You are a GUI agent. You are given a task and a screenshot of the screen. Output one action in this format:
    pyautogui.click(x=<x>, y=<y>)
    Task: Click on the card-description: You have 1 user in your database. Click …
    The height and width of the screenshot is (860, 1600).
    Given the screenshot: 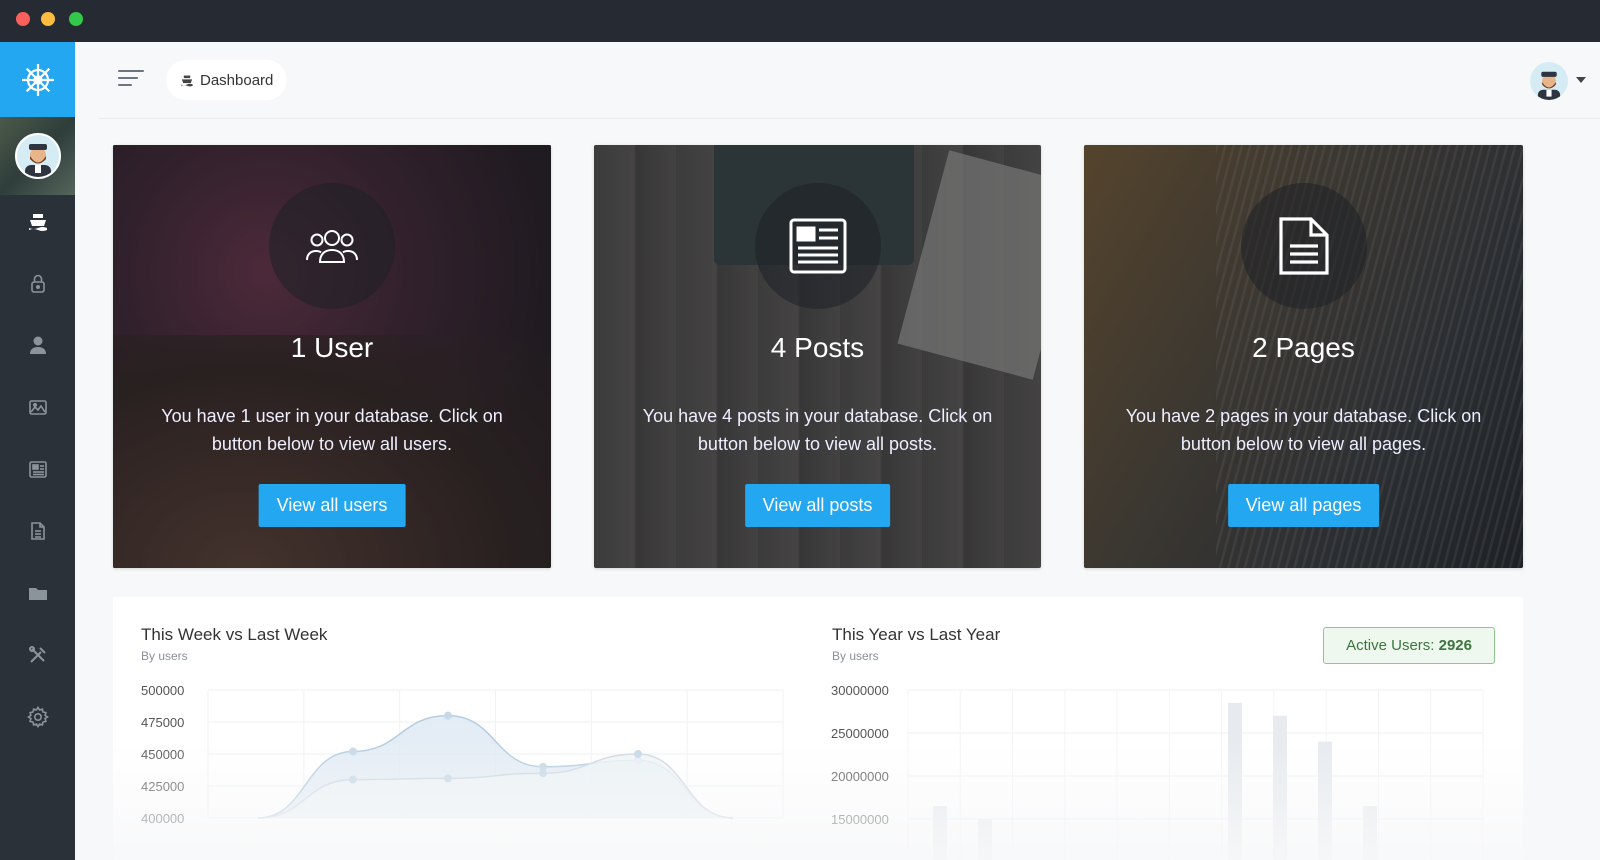 What is the action you would take?
    pyautogui.click(x=332, y=430)
    